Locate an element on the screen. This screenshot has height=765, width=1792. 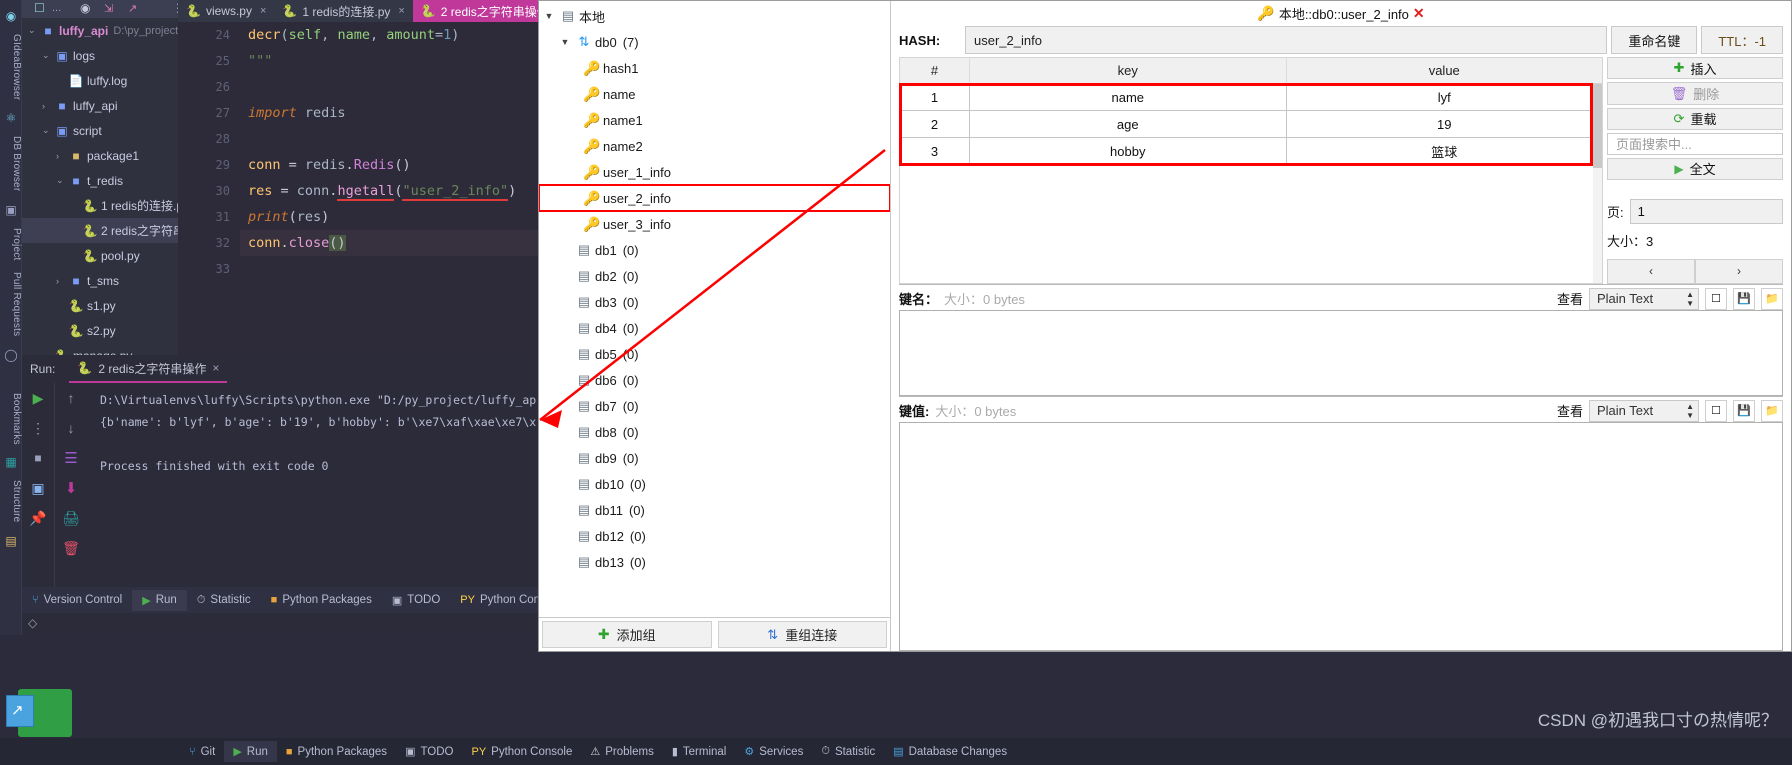
reconnect-button: ⇅ 重组连接 is located at coordinates (802, 634).